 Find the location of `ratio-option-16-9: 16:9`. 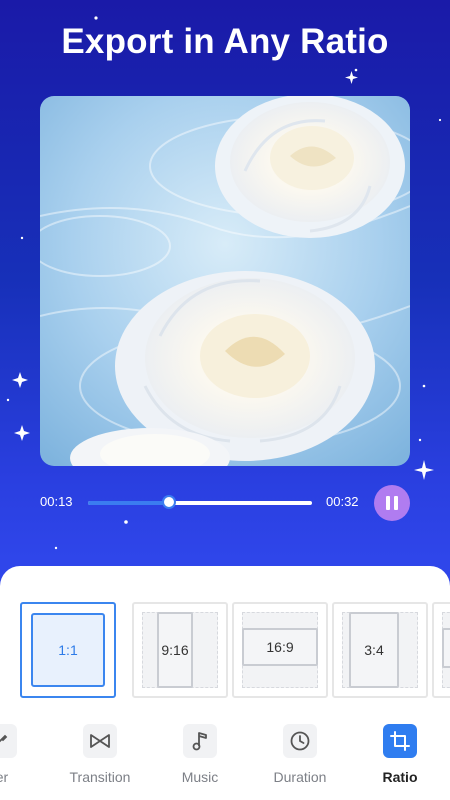

ratio-option-16-9: 16:9 is located at coordinates (280, 650).